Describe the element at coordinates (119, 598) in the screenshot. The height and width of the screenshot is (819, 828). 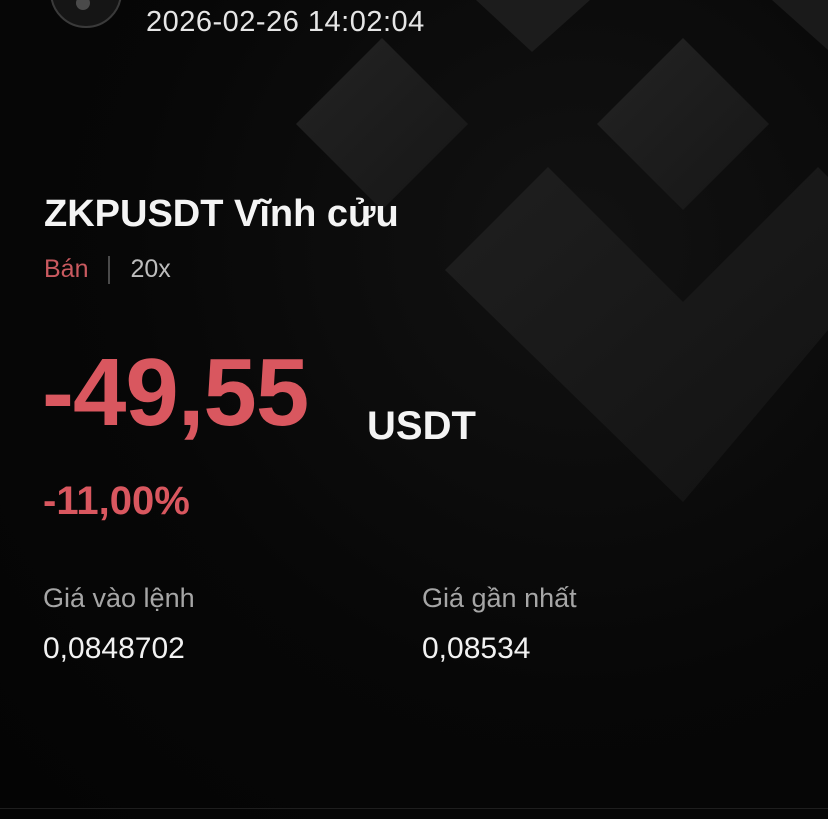
I see `entry-price-label: Giá vào lệnh` at that location.